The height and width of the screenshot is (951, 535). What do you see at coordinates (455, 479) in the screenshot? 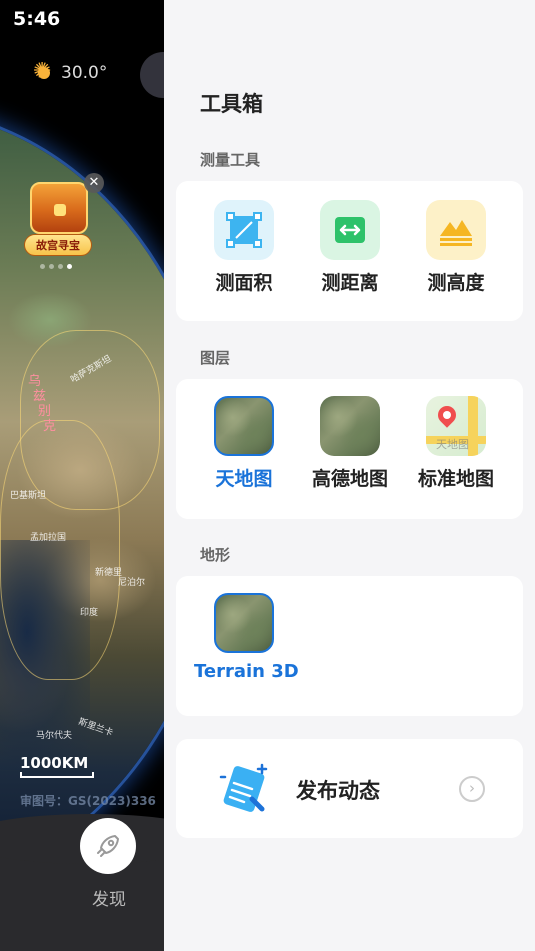
I see `layer-label: 标准地图` at bounding box center [455, 479].